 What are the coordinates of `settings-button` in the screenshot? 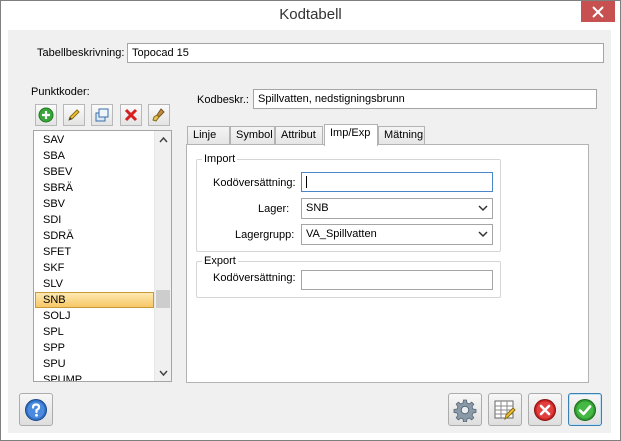 It's located at (465, 409).